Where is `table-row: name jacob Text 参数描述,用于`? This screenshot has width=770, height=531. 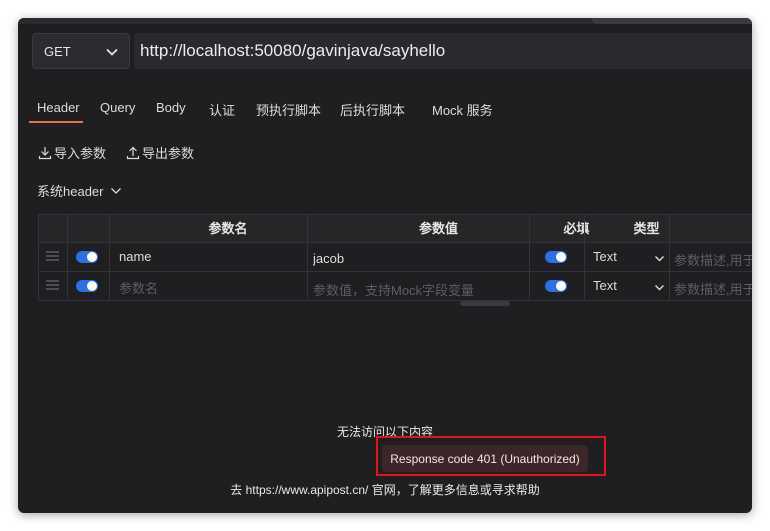 table-row: name jacob Text 参数描述,用于 is located at coordinates (395, 257).